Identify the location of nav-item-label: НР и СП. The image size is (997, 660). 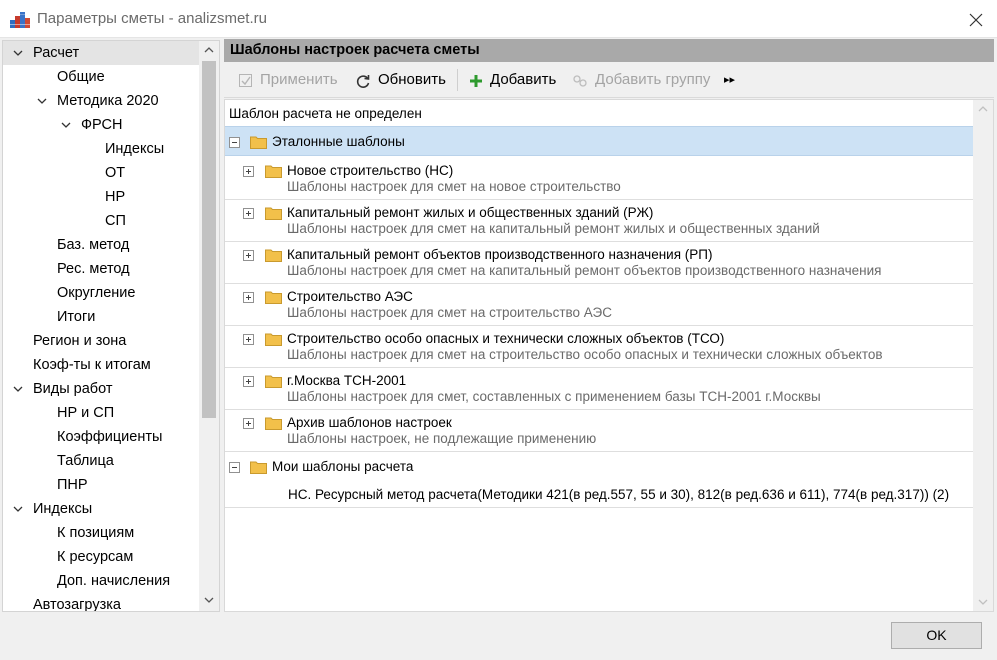
(86, 413).